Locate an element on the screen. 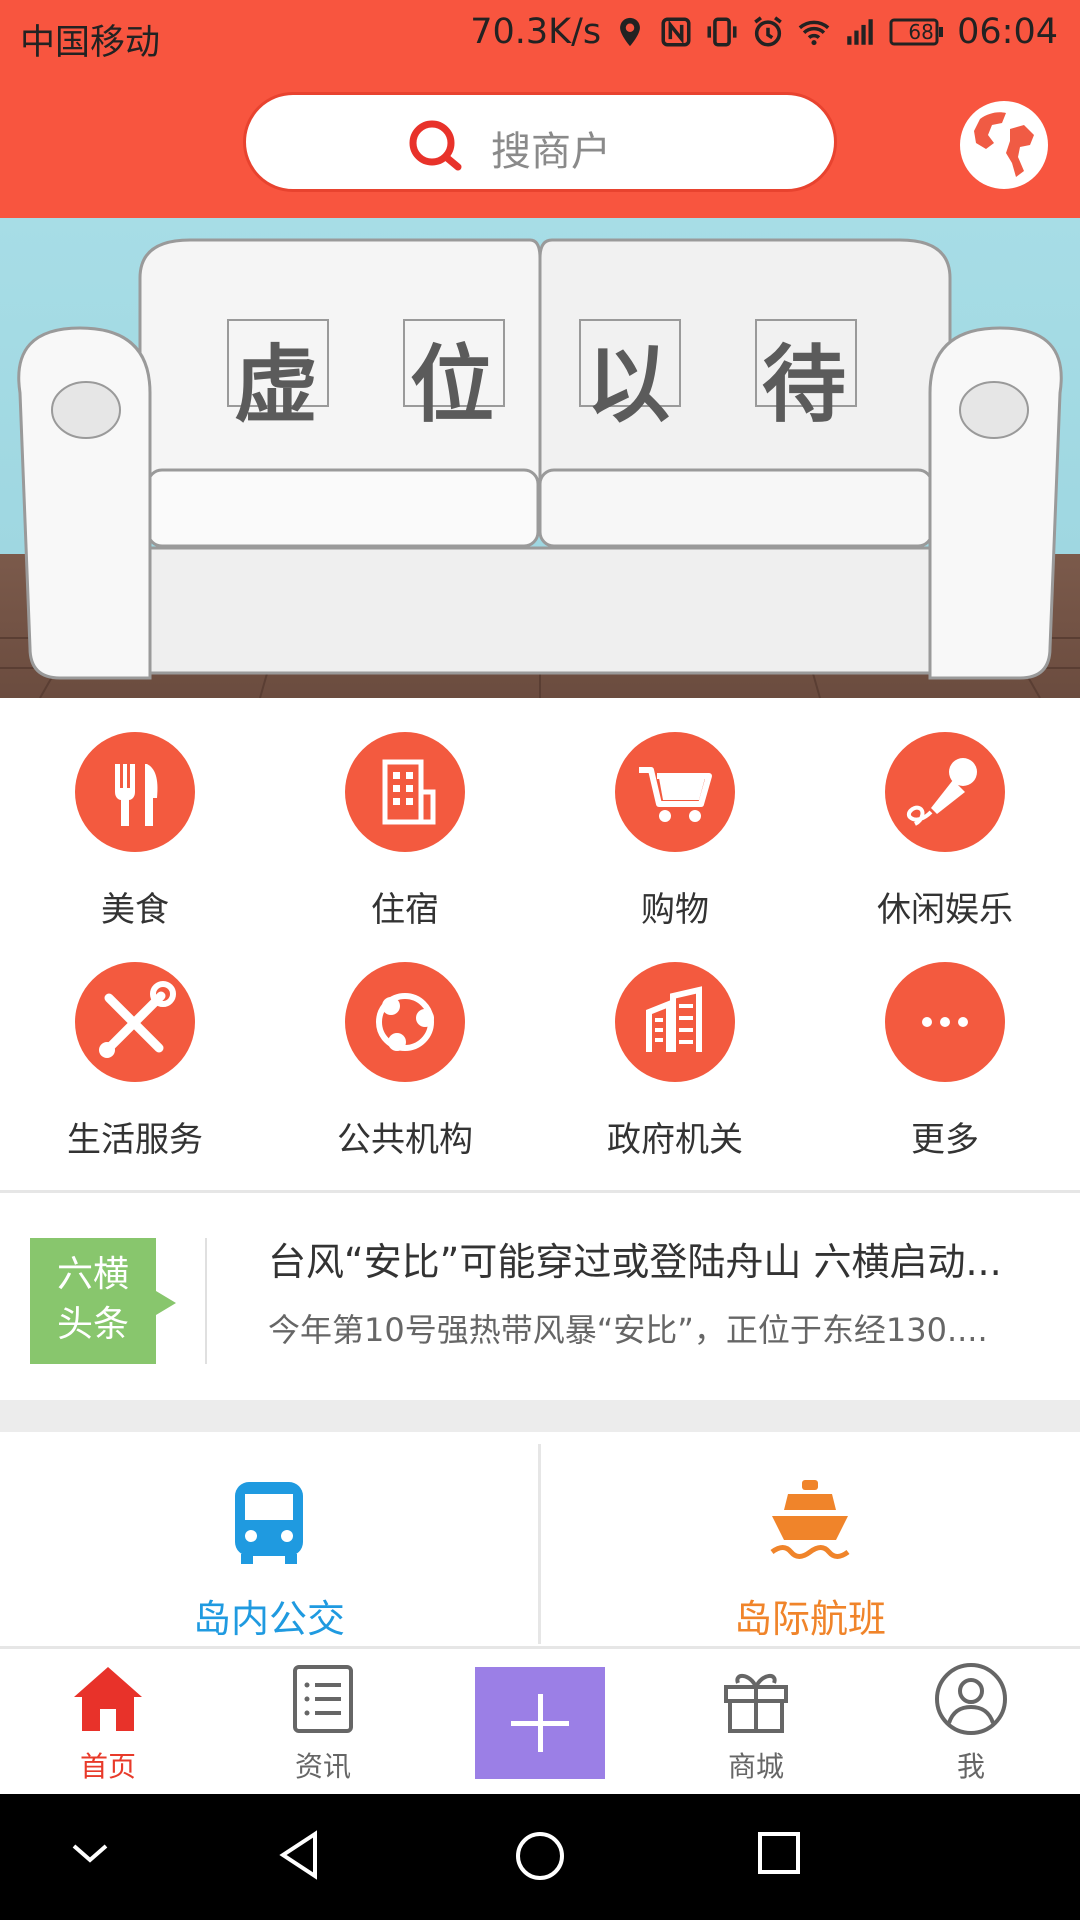 Image resolution: width=1080 pixels, height=1920 pixels. location-icon is located at coordinates (630, 32).